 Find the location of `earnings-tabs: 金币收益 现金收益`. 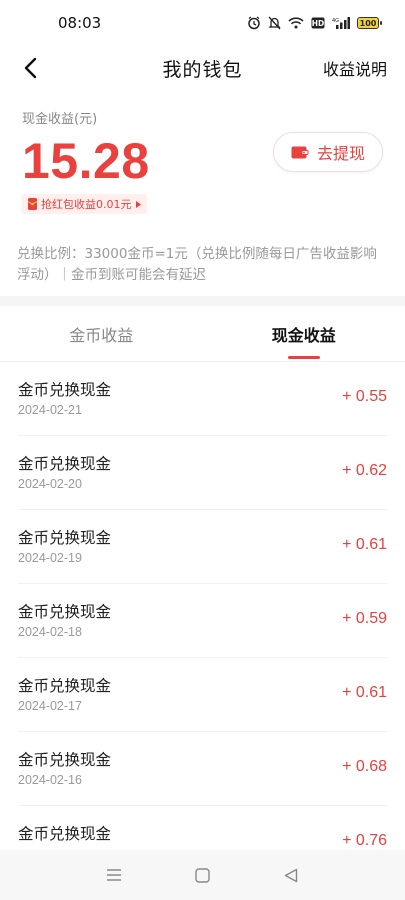

earnings-tabs: 金币收益 现金收益 is located at coordinates (202, 334).